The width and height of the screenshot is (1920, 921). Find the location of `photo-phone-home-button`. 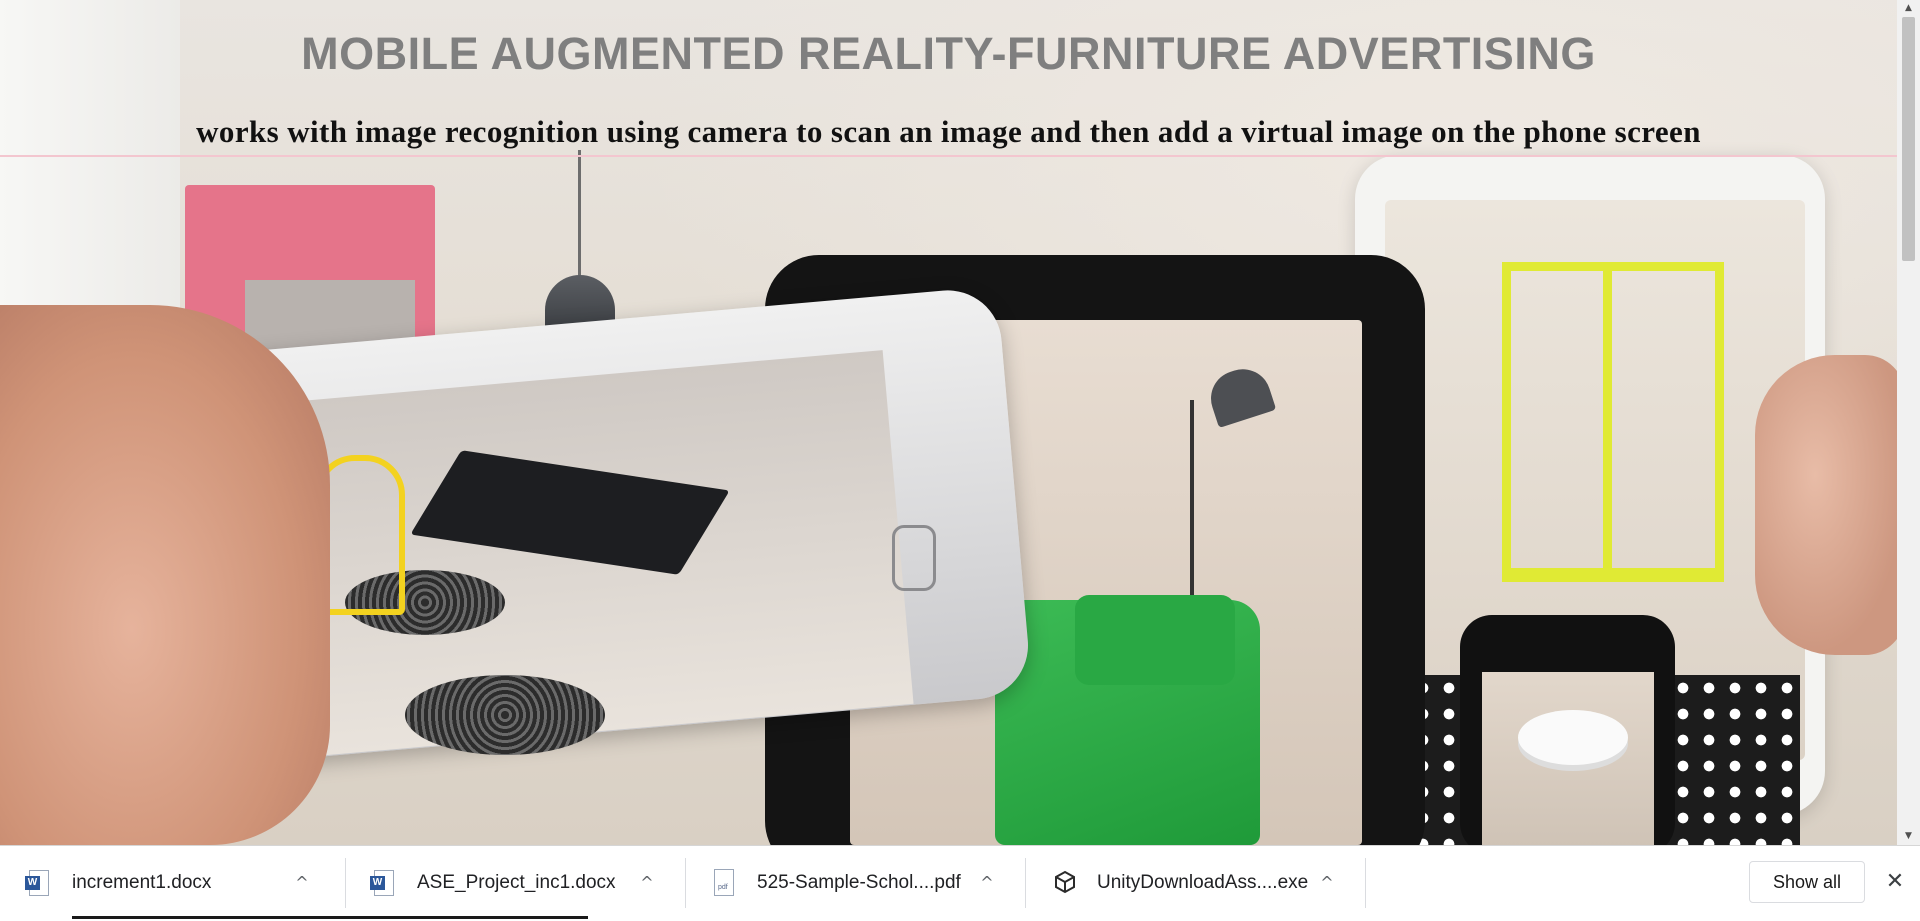

photo-phone-home-button is located at coordinates (914, 558).